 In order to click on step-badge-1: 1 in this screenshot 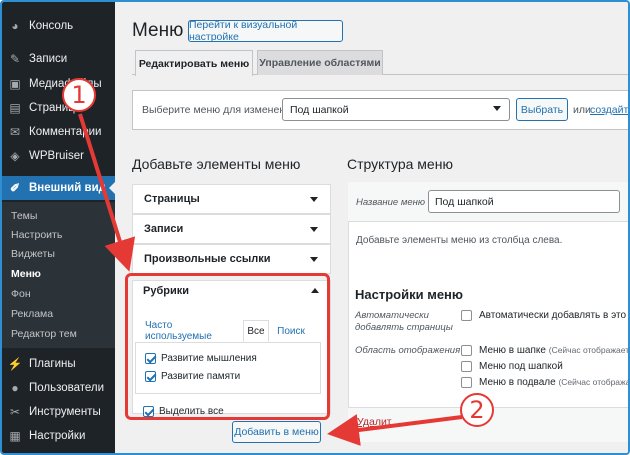, I will do `click(79, 95)`.